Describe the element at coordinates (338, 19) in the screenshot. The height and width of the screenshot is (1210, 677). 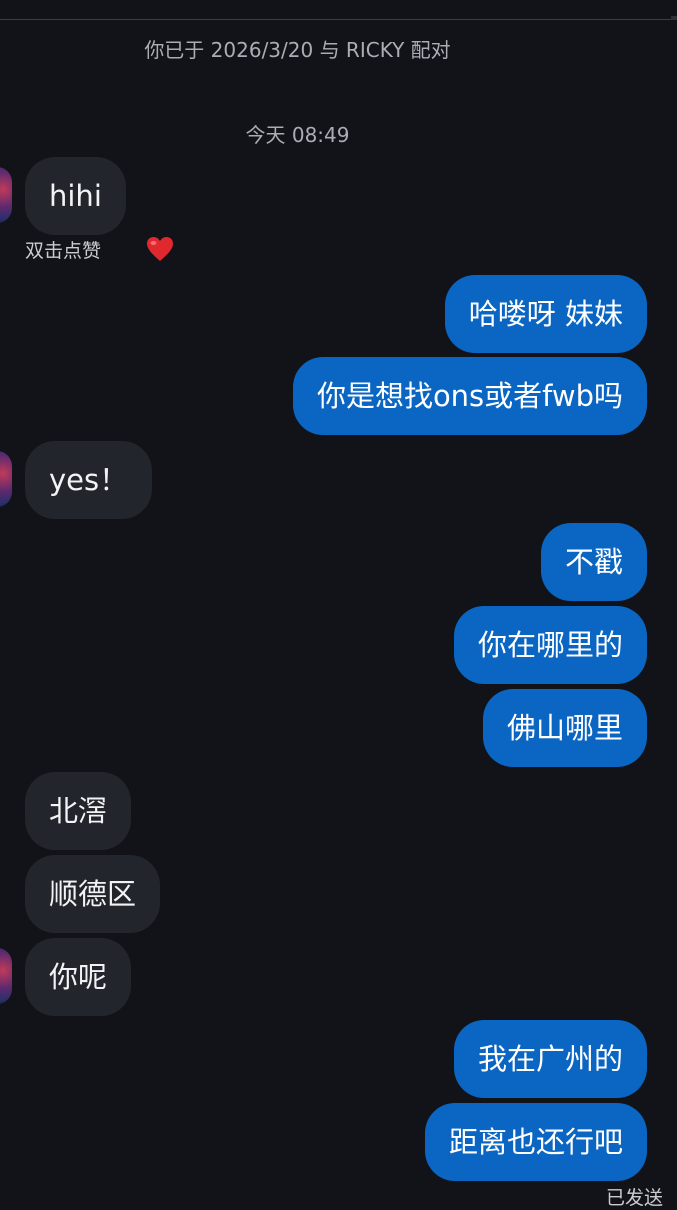
I see `top-divider` at that location.